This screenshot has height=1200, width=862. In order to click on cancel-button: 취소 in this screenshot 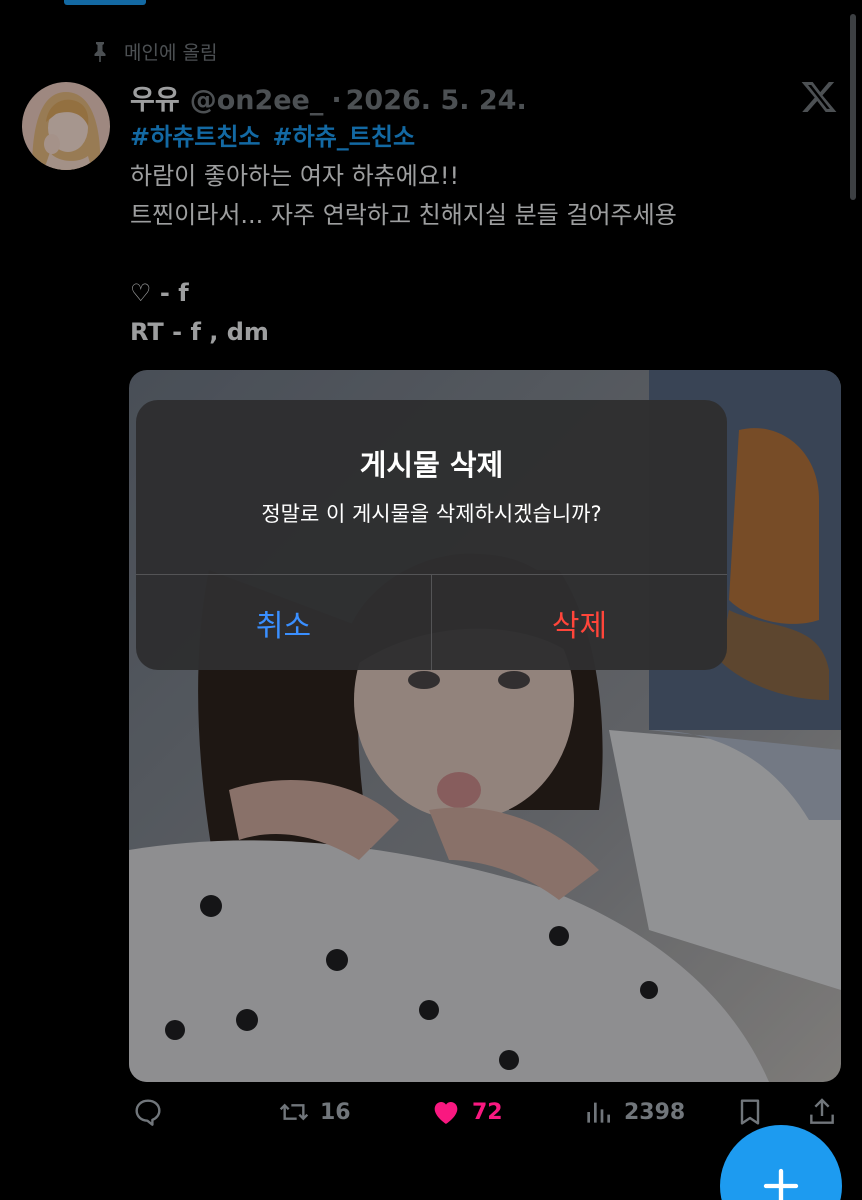, I will do `click(283, 622)`.